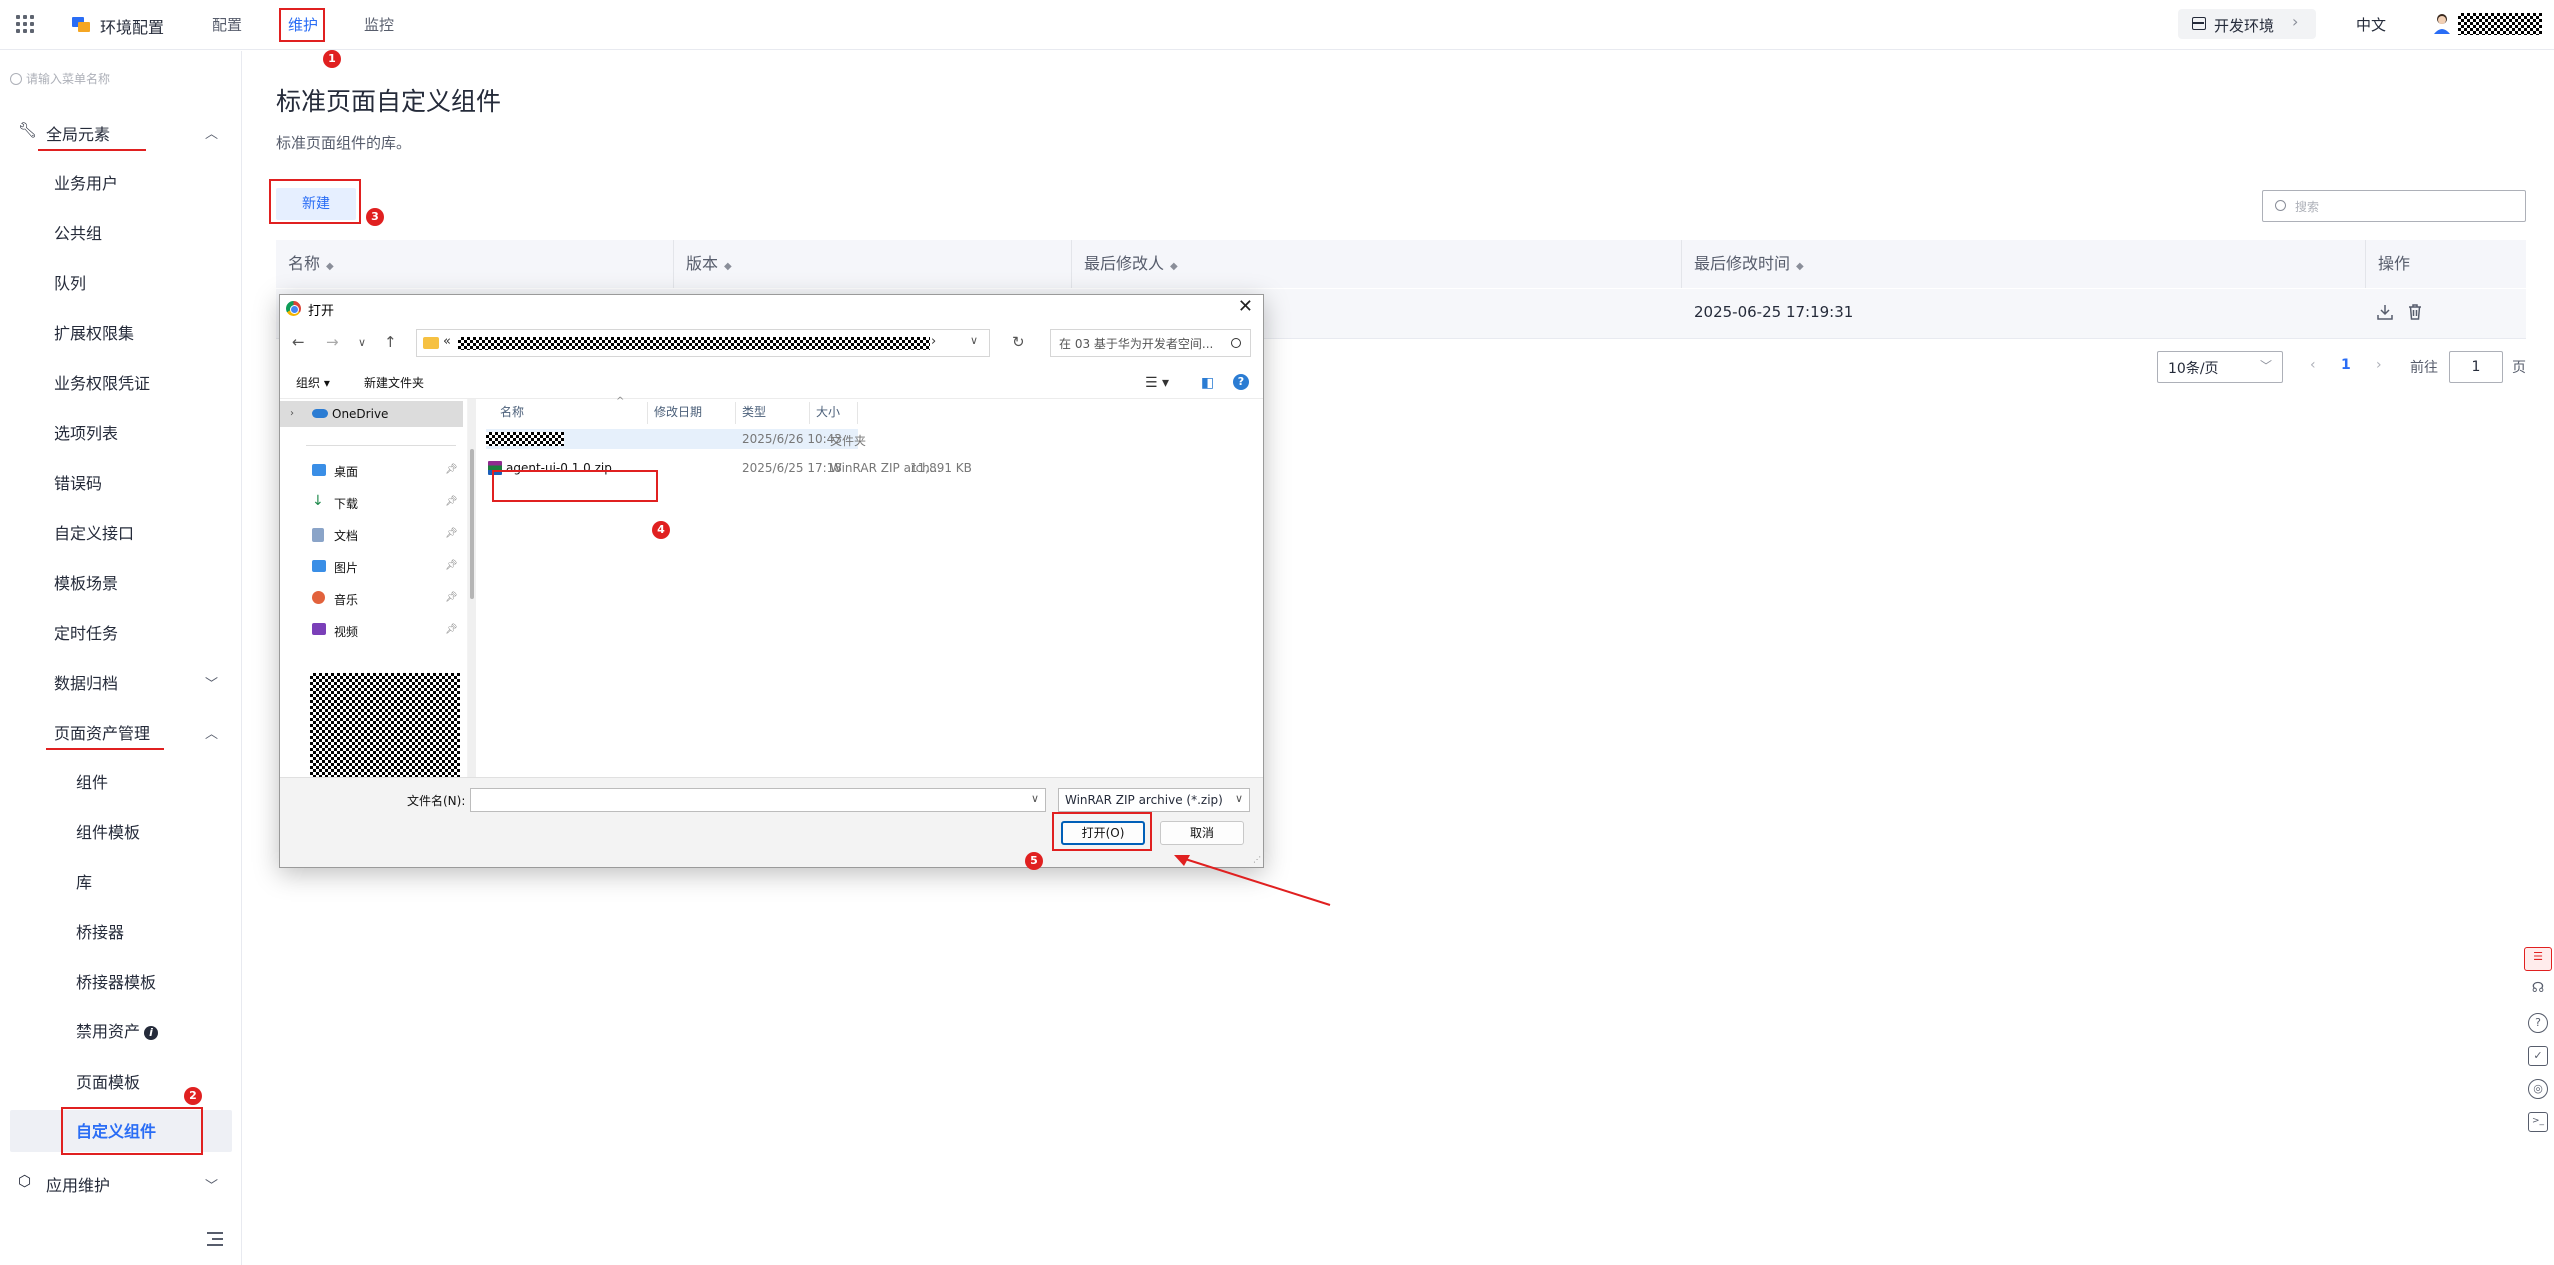 The image size is (2554, 1265). I want to click on file-column-date: 修改日期, so click(692, 413).